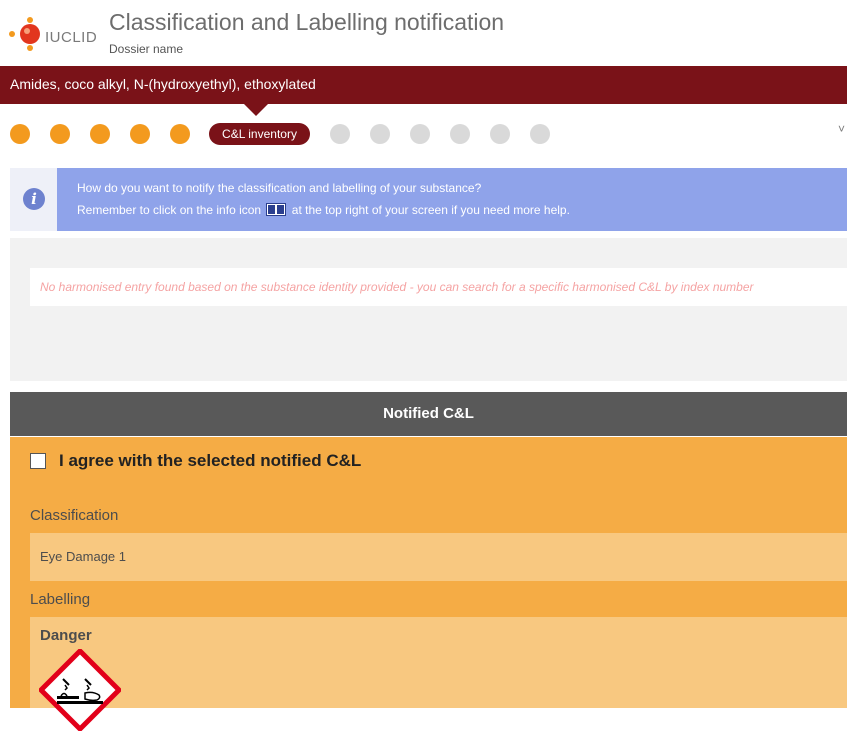 Image resolution: width=847 pixels, height=731 pixels. What do you see at coordinates (20, 134) in the screenshot?
I see `step-1-dot` at bounding box center [20, 134].